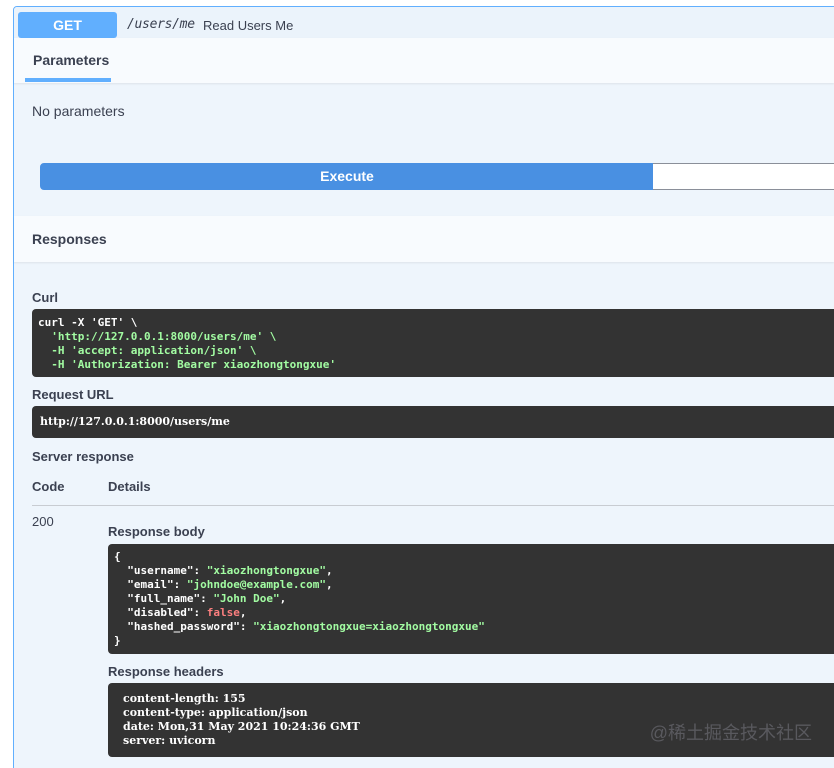  What do you see at coordinates (424, 239) in the screenshot?
I see `responses-header: Responses` at bounding box center [424, 239].